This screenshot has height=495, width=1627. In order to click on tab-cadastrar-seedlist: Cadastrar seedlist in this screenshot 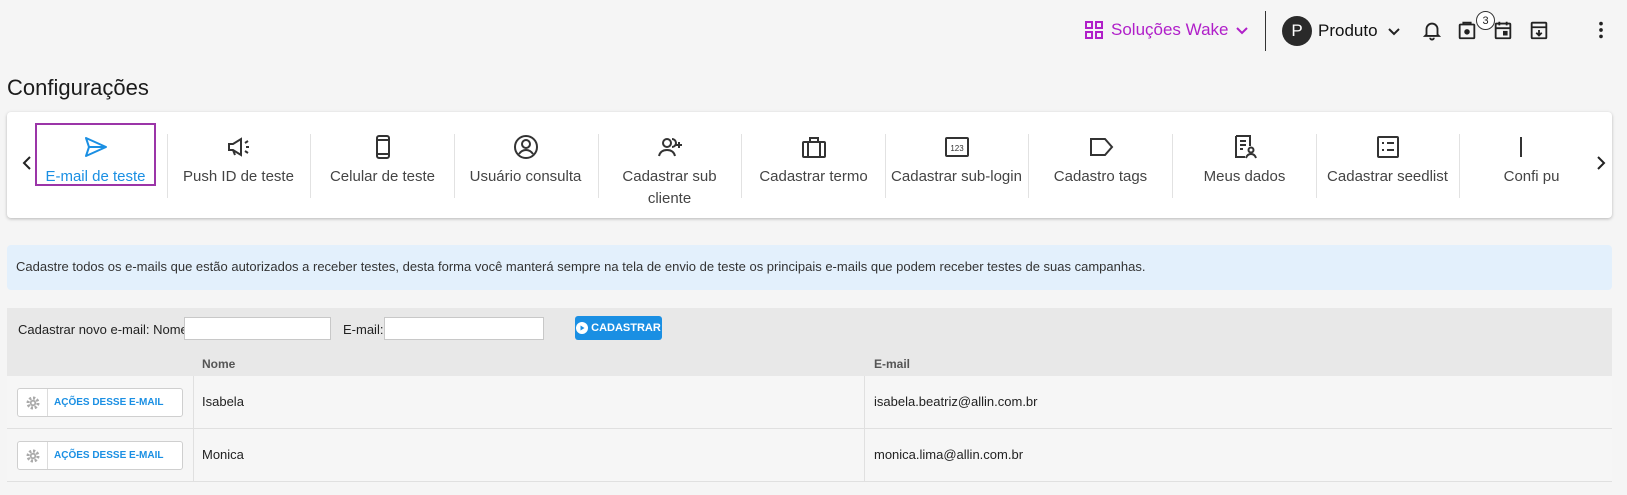, I will do `click(1387, 174)`.